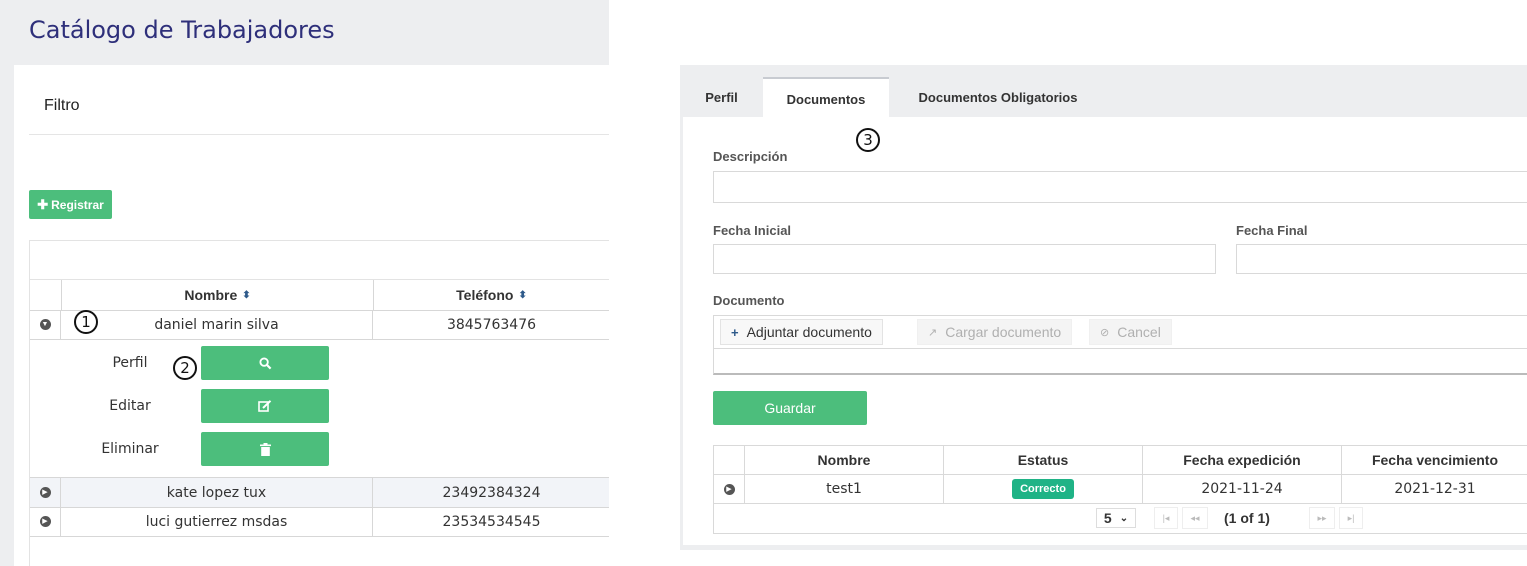 The image size is (1527, 566). I want to click on plus-icon: +, so click(735, 332).